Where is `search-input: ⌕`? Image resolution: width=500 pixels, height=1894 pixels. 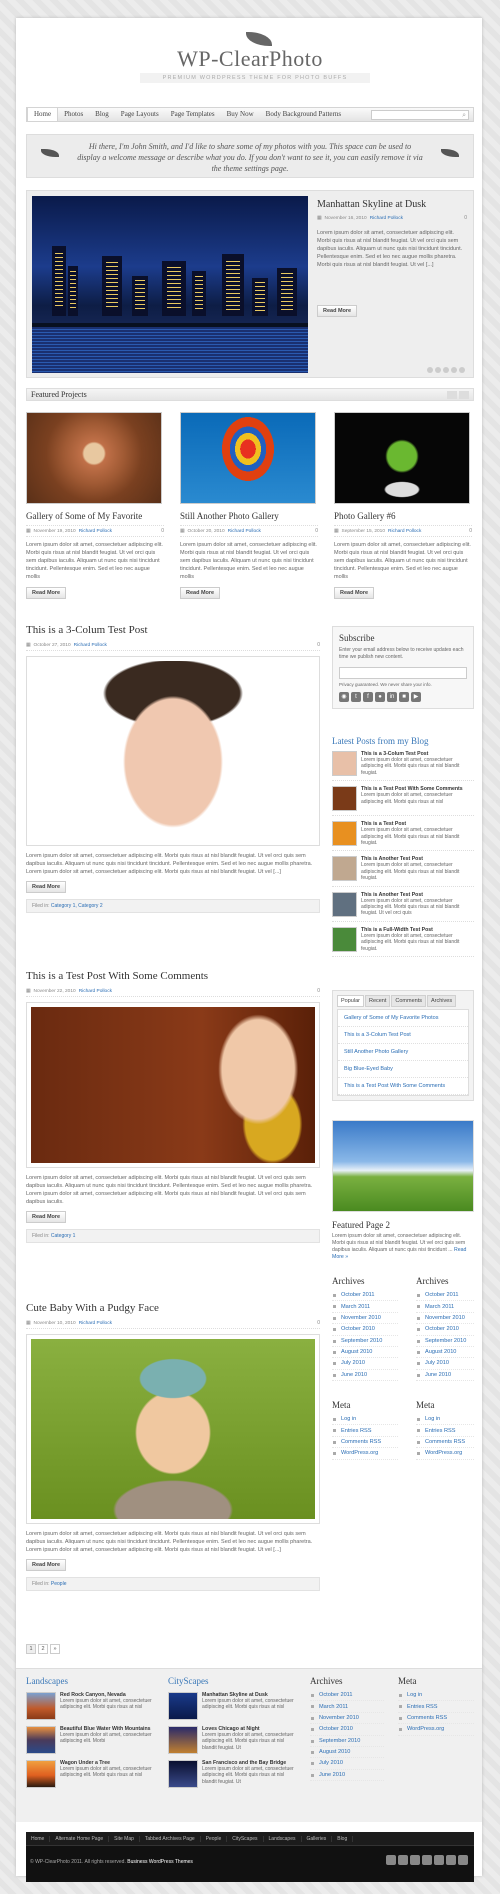
search-input: ⌕ is located at coordinates (420, 115).